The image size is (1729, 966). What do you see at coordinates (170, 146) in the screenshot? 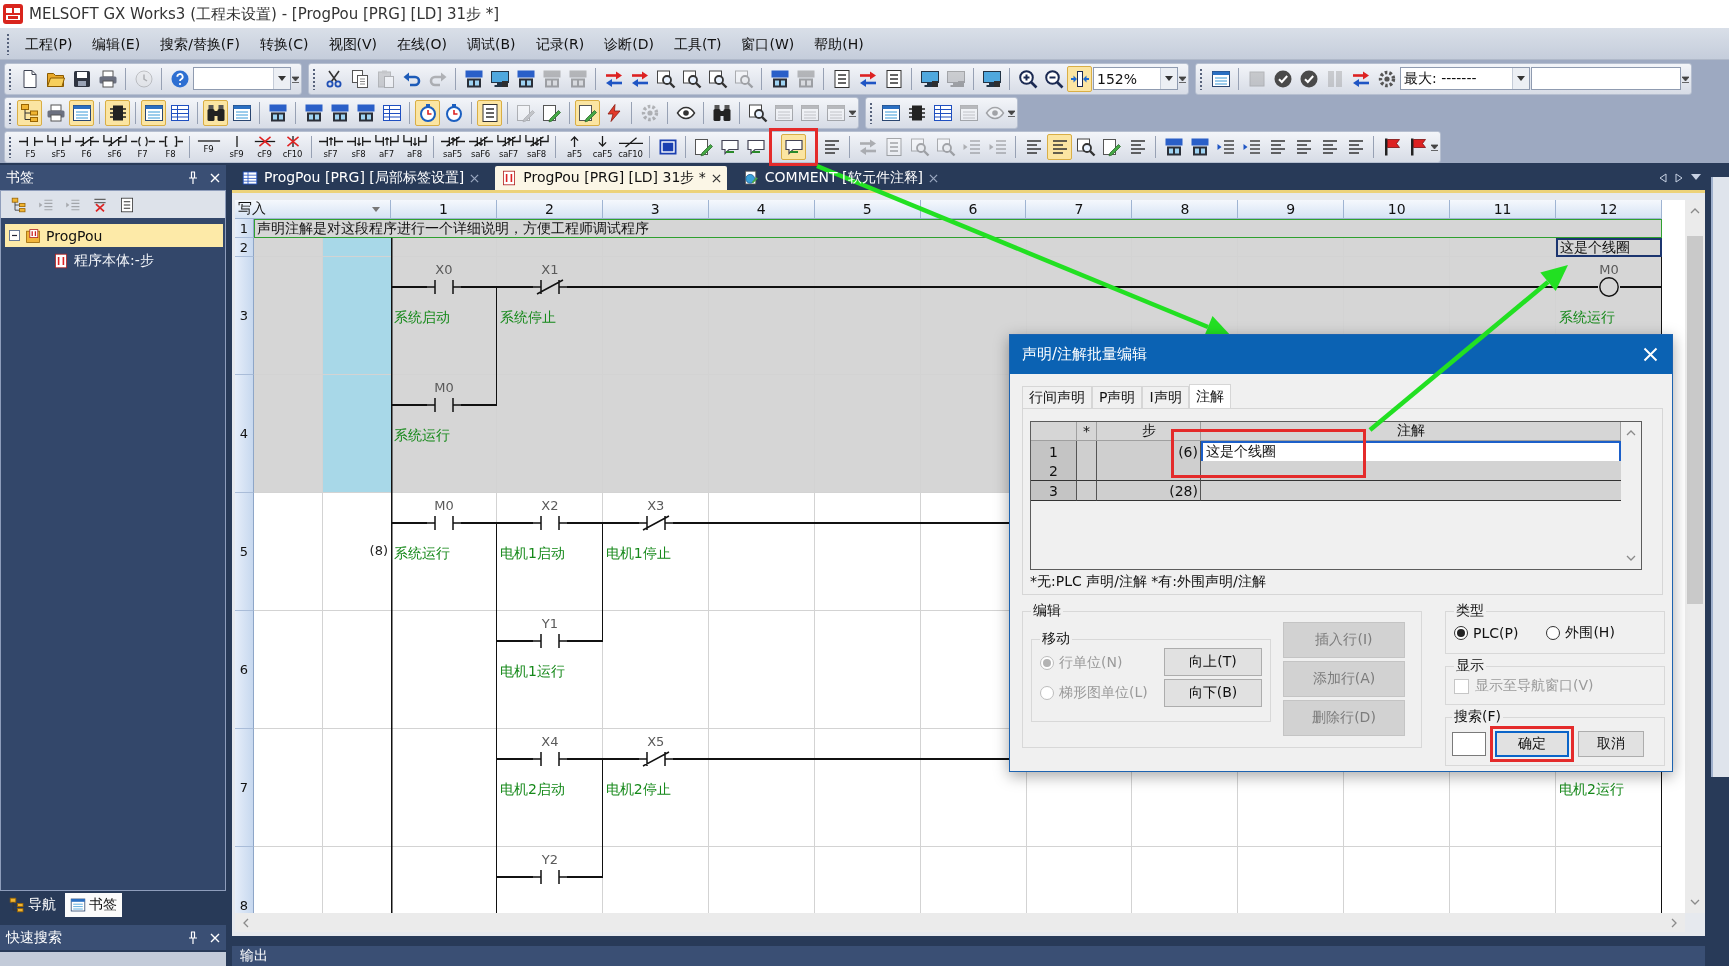
I see `ladder-tool-button: F8` at bounding box center [170, 146].